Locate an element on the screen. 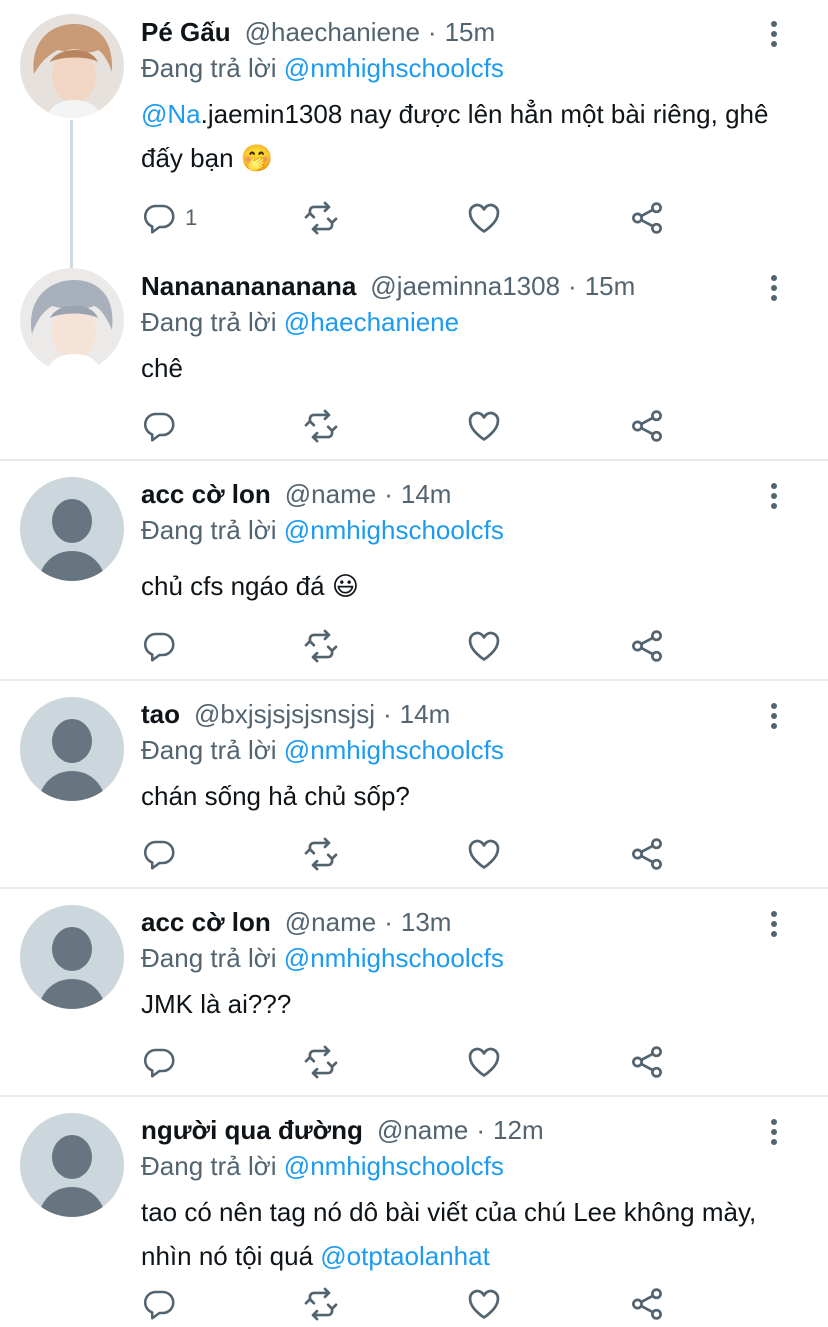 The width and height of the screenshot is (828, 1327). tweet-header: tao @bxjsjsjsjsnsjsj · 14m is located at coordinates (295, 714).